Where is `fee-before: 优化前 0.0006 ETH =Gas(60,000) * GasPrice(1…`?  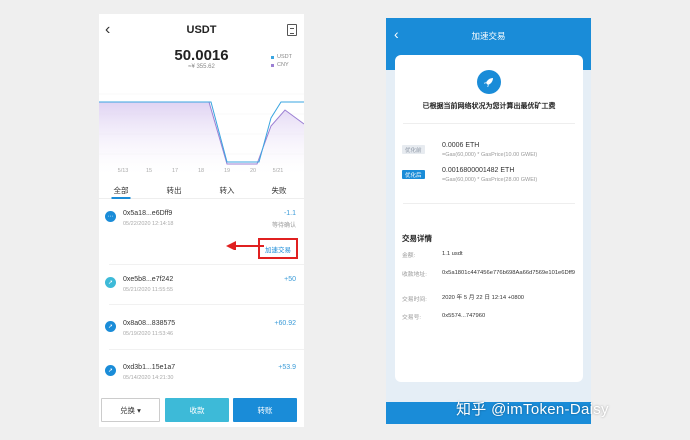 fee-before: 优化前 0.0006 ETH =Gas(60,000) * GasPrice(1… is located at coordinates (489, 154).